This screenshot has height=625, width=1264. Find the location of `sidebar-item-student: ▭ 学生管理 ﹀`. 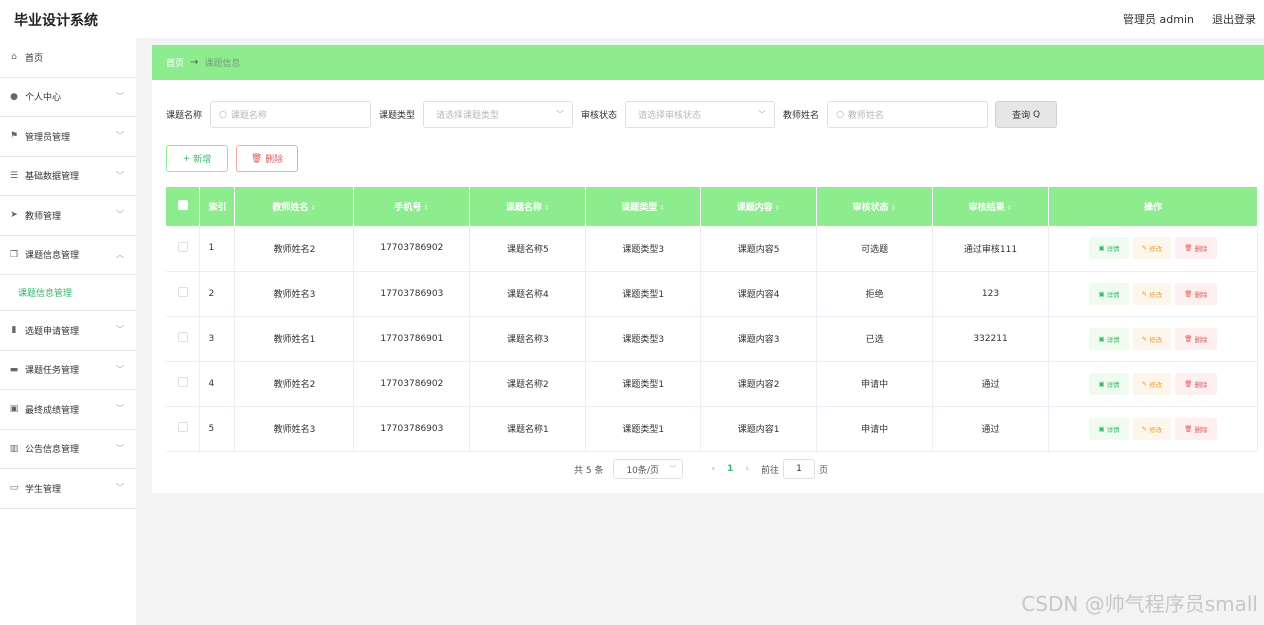

sidebar-item-student: ▭ 学生管理 ﹀ is located at coordinates (68, 489).